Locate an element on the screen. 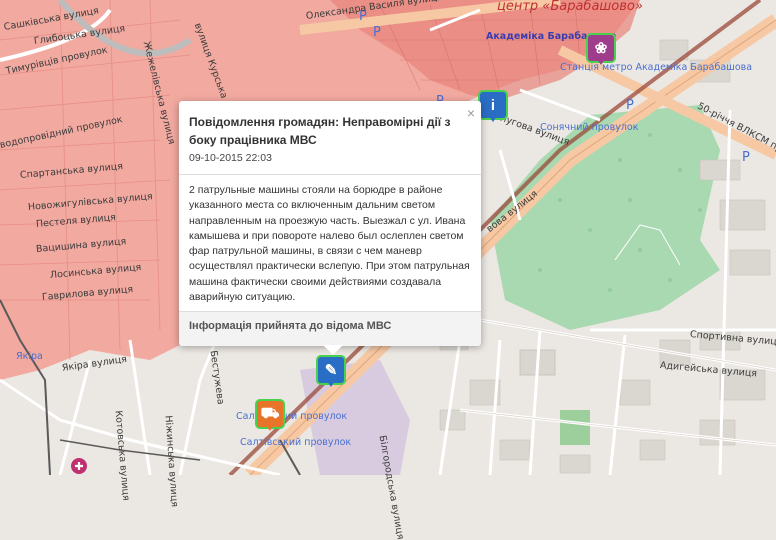  popup-tail is located at coordinates (333, 350).